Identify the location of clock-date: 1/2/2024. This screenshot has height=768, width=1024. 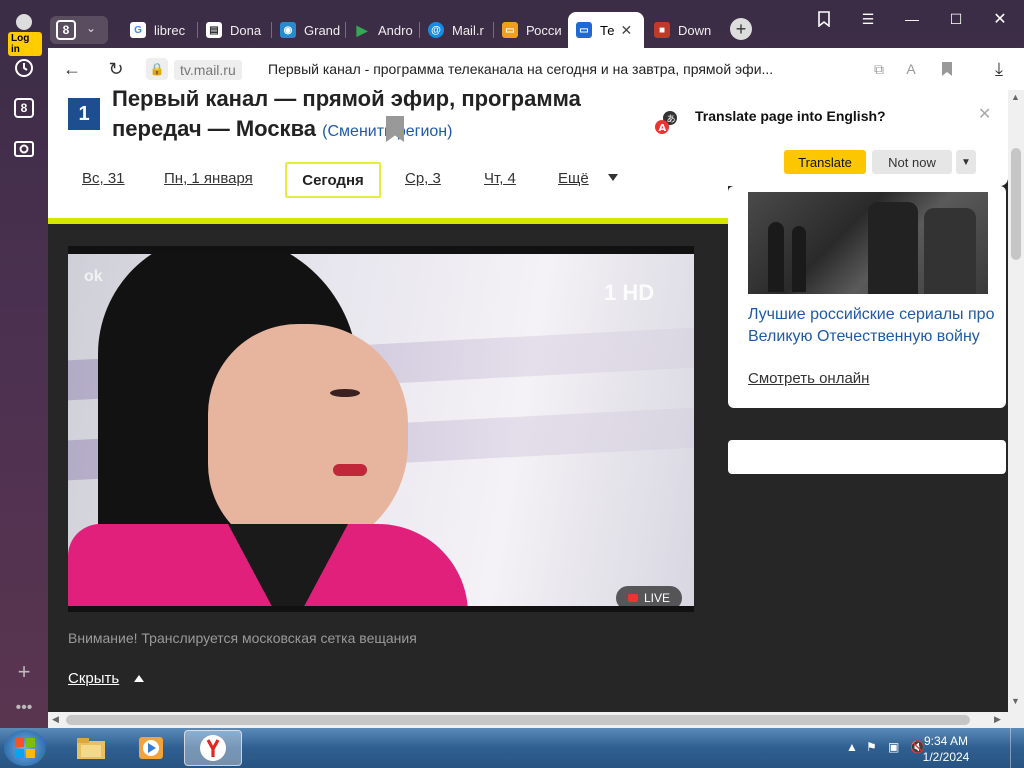
(946, 757).